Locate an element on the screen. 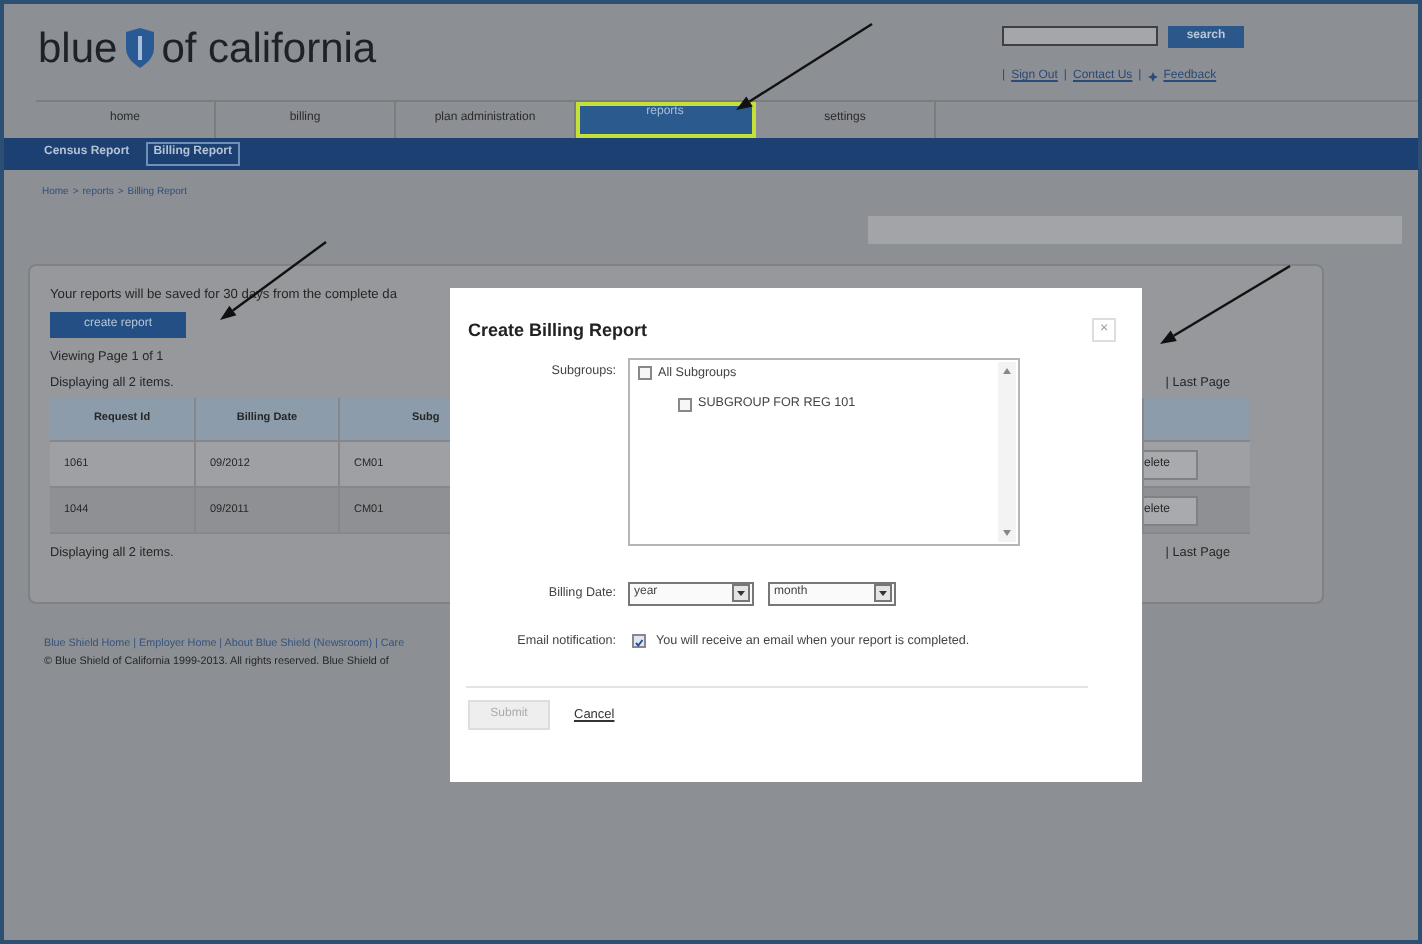 This screenshot has width=1422, height=944. dialog-title: Create Billing Report is located at coordinates (558, 331).